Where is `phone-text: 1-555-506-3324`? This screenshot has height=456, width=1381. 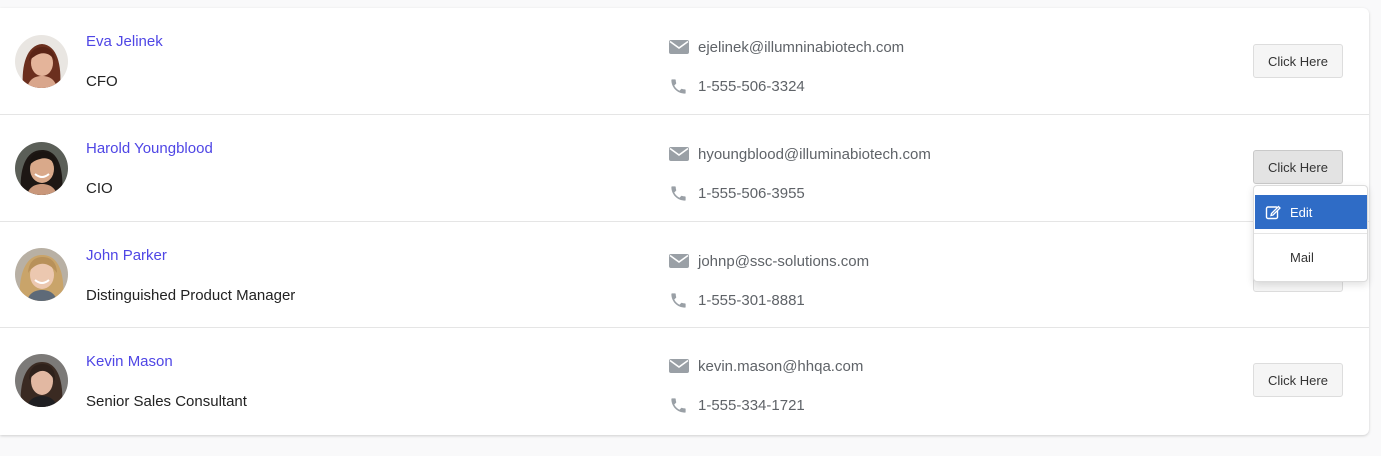
phone-text: 1-555-506-3324 is located at coordinates (751, 86).